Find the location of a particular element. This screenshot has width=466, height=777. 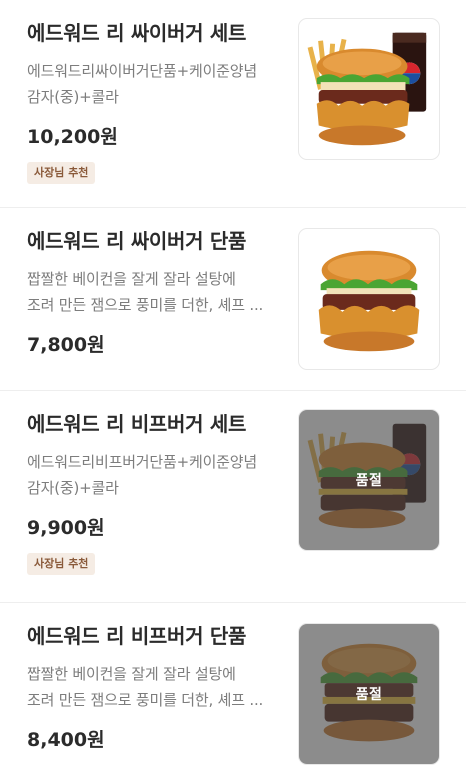

chicken-burger-set-image is located at coordinates (369, 89).